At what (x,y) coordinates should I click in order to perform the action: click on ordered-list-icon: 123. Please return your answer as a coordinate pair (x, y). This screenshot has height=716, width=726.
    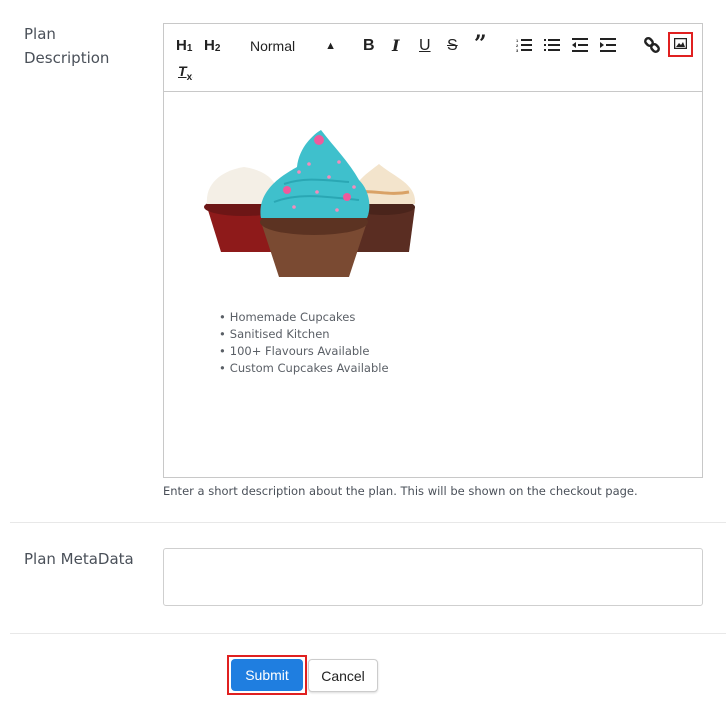
    Looking at the image, I should click on (524, 45).